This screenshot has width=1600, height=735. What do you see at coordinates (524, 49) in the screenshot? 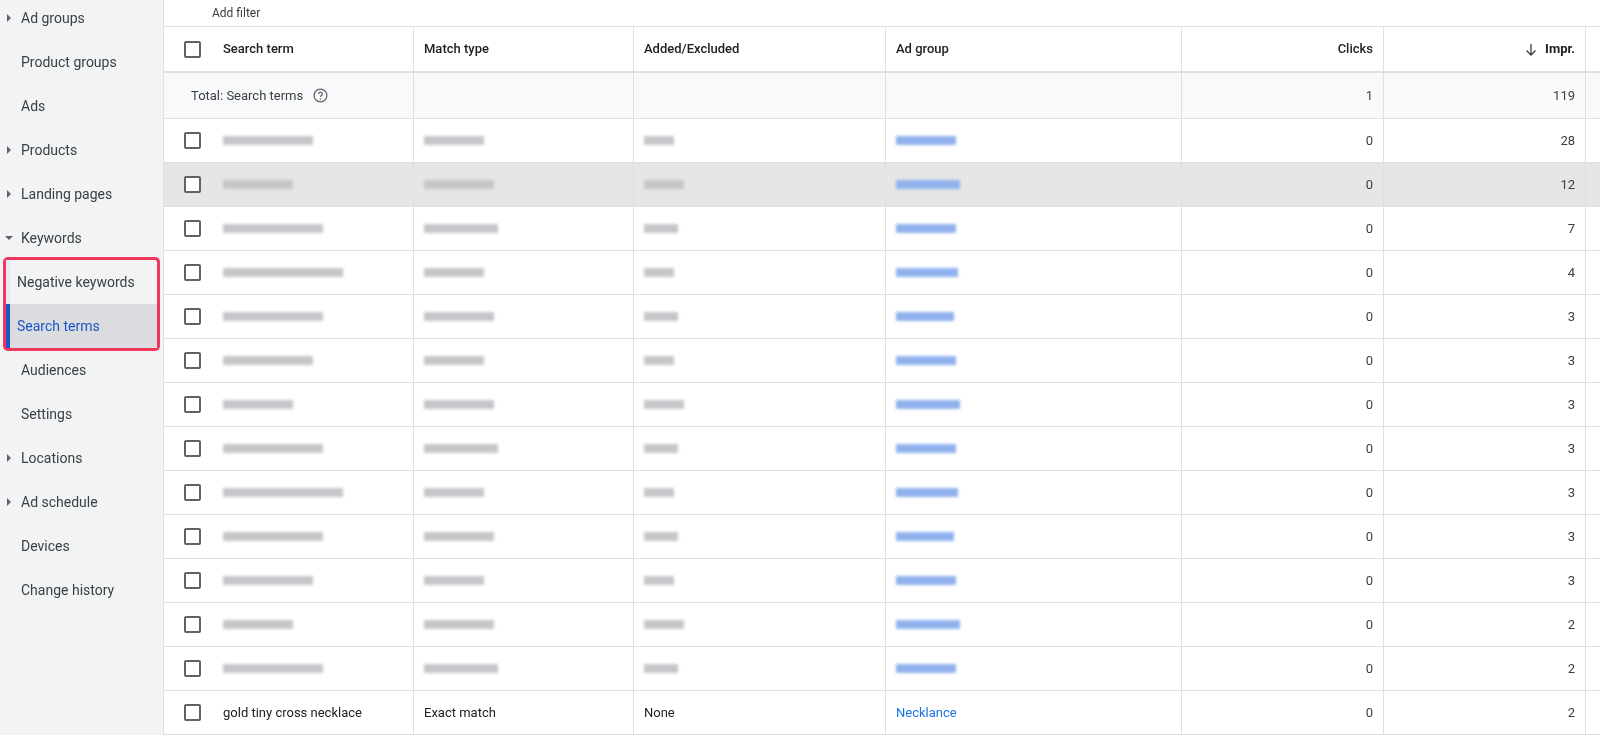
I see `column-header: Match type` at bounding box center [524, 49].